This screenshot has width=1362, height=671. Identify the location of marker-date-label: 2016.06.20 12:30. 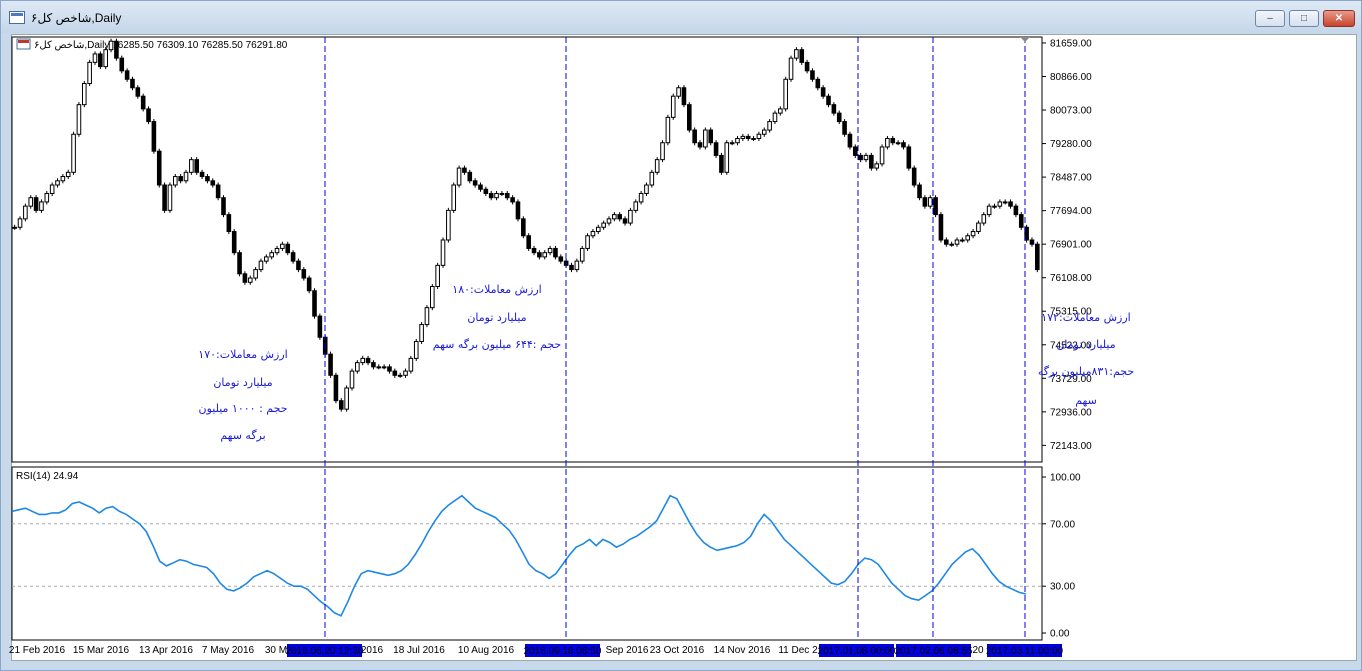
(325, 651).